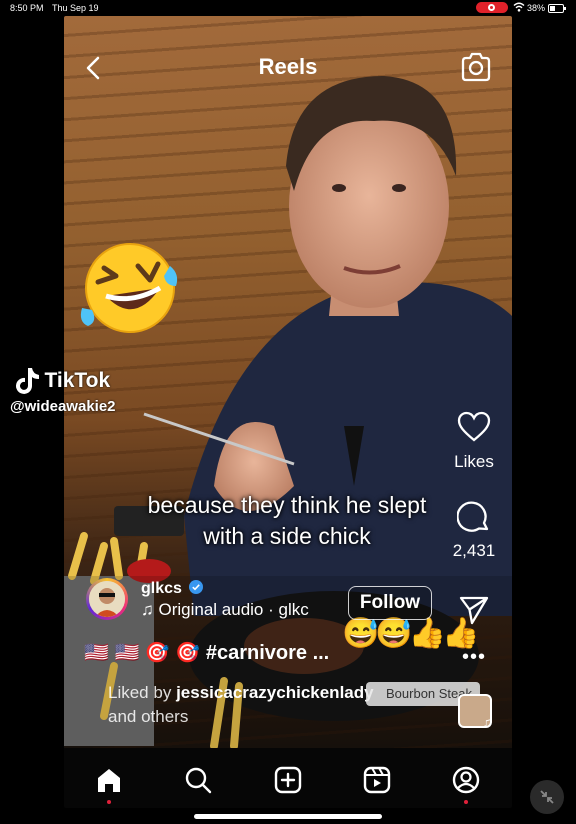  What do you see at coordinates (536, 8) in the screenshot?
I see `battery-level: 38%` at bounding box center [536, 8].